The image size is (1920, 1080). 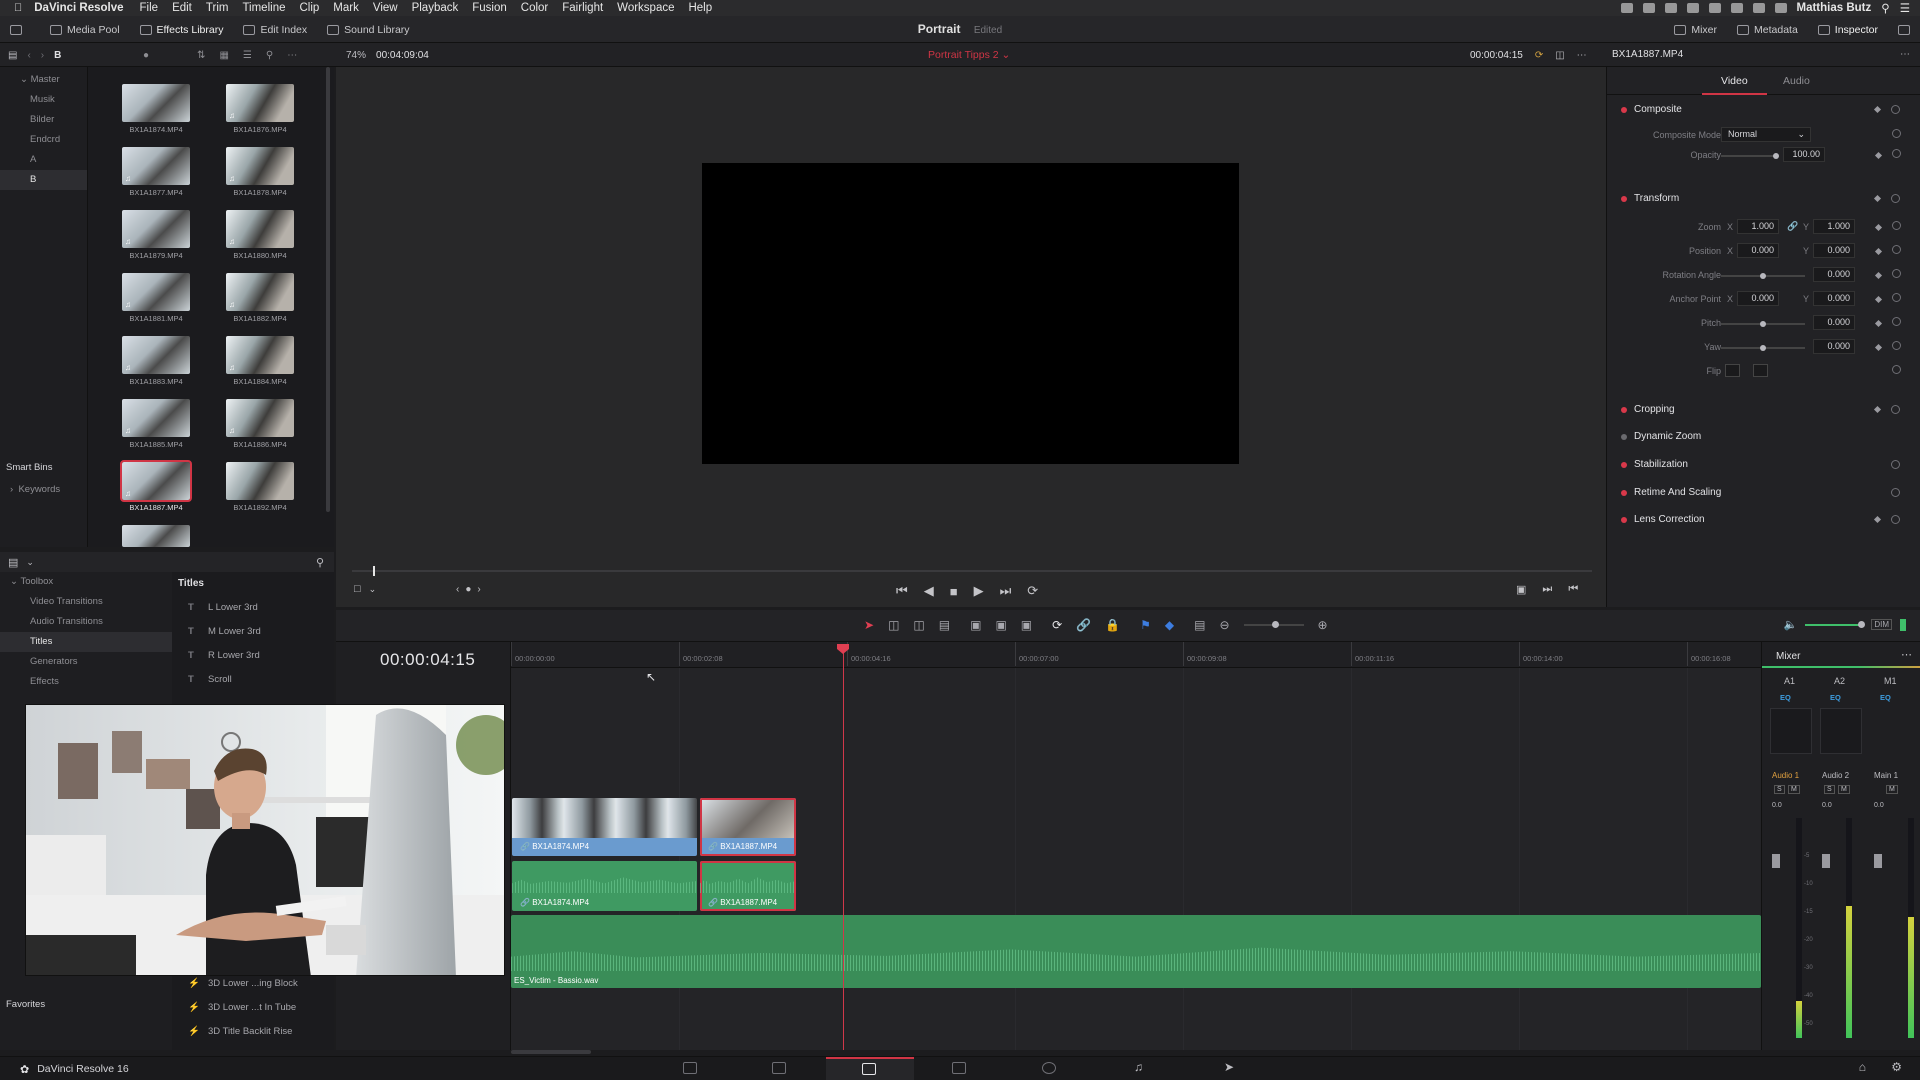 I want to click on menu-timeline: Timeline, so click(x=263, y=8).